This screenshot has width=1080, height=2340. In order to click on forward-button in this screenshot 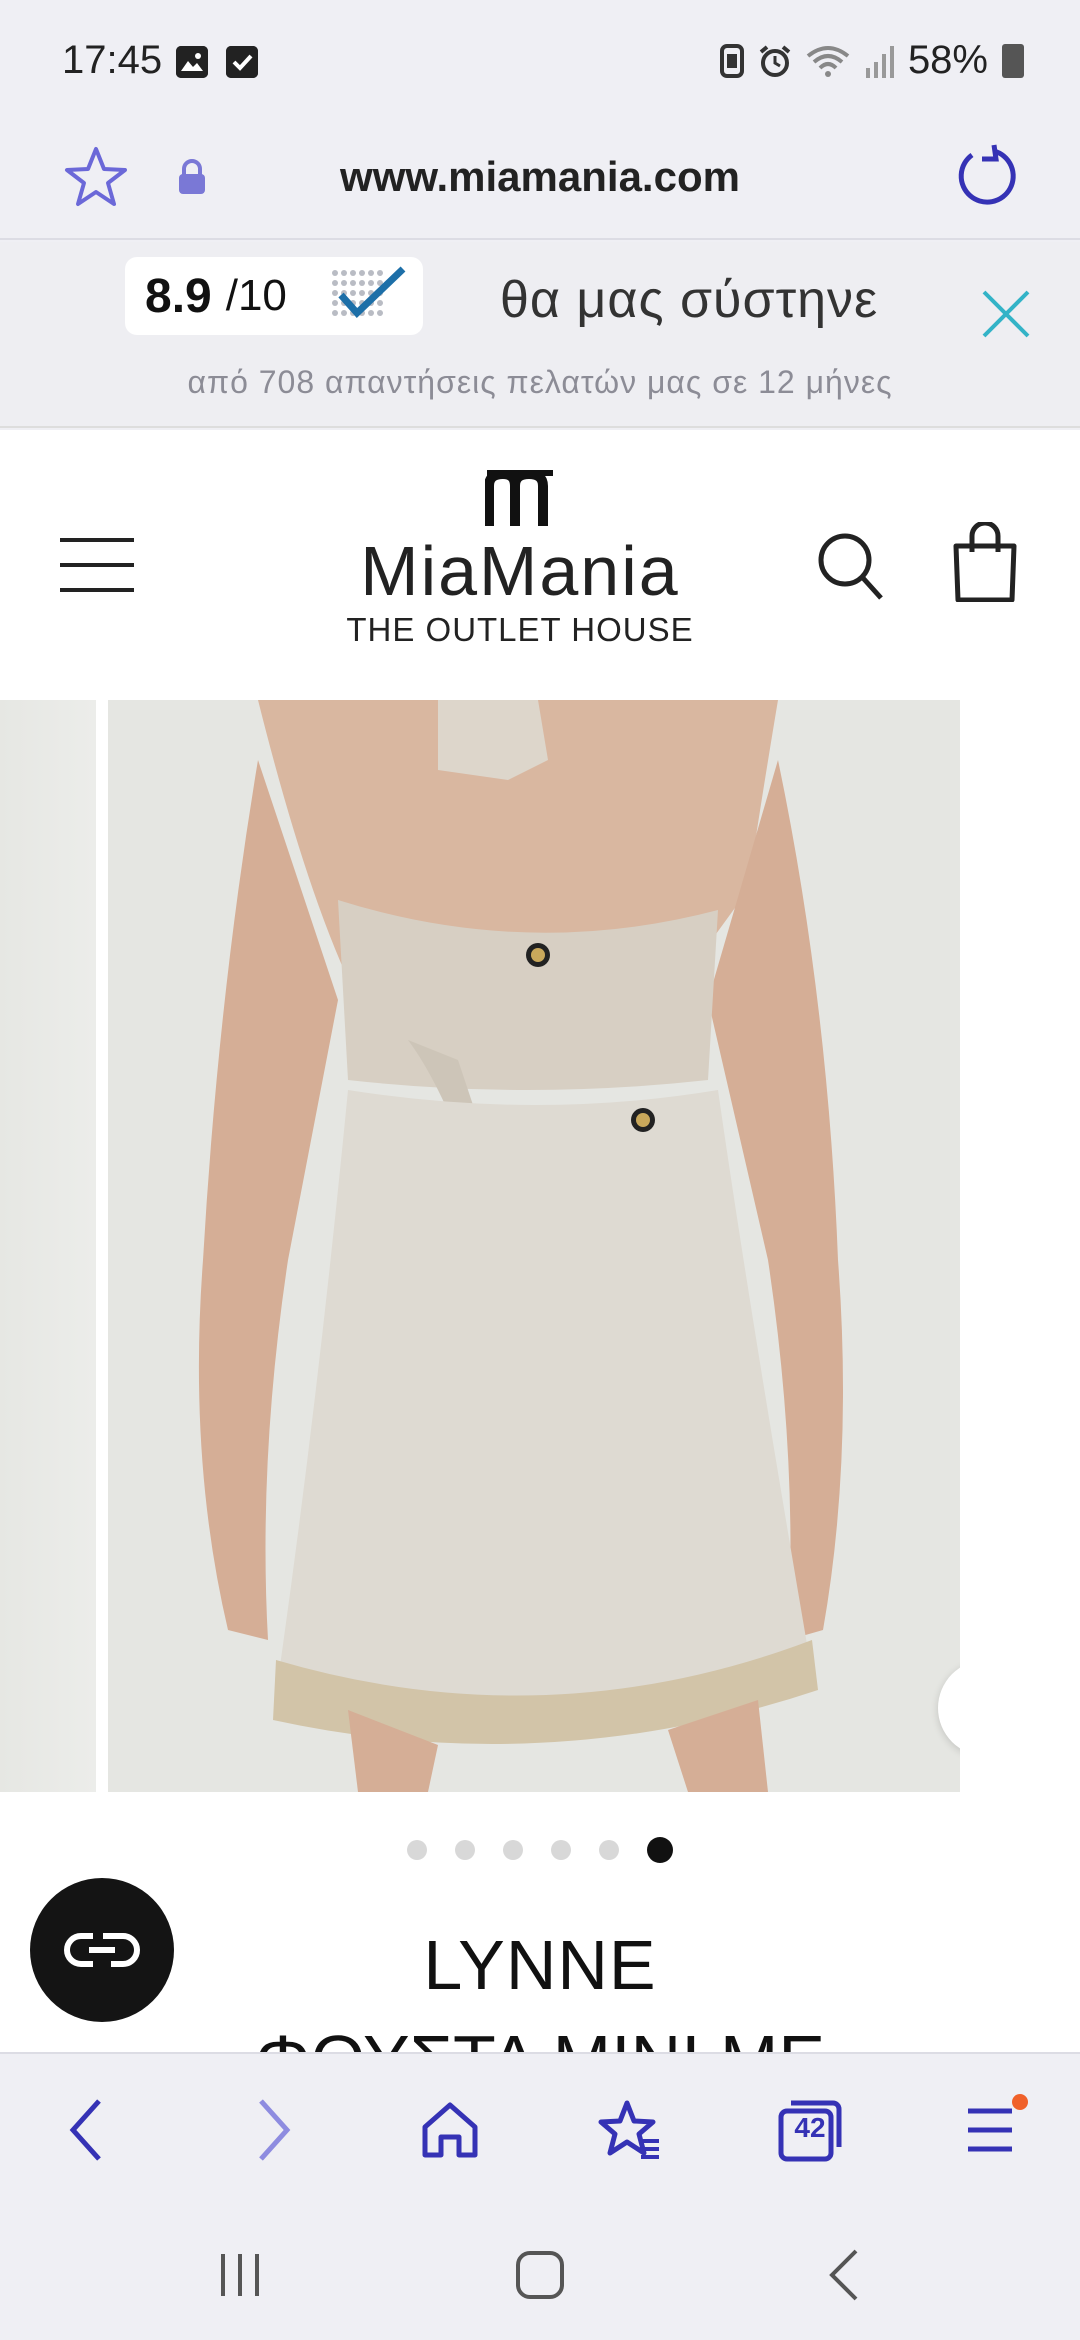, I will do `click(272, 2130)`.